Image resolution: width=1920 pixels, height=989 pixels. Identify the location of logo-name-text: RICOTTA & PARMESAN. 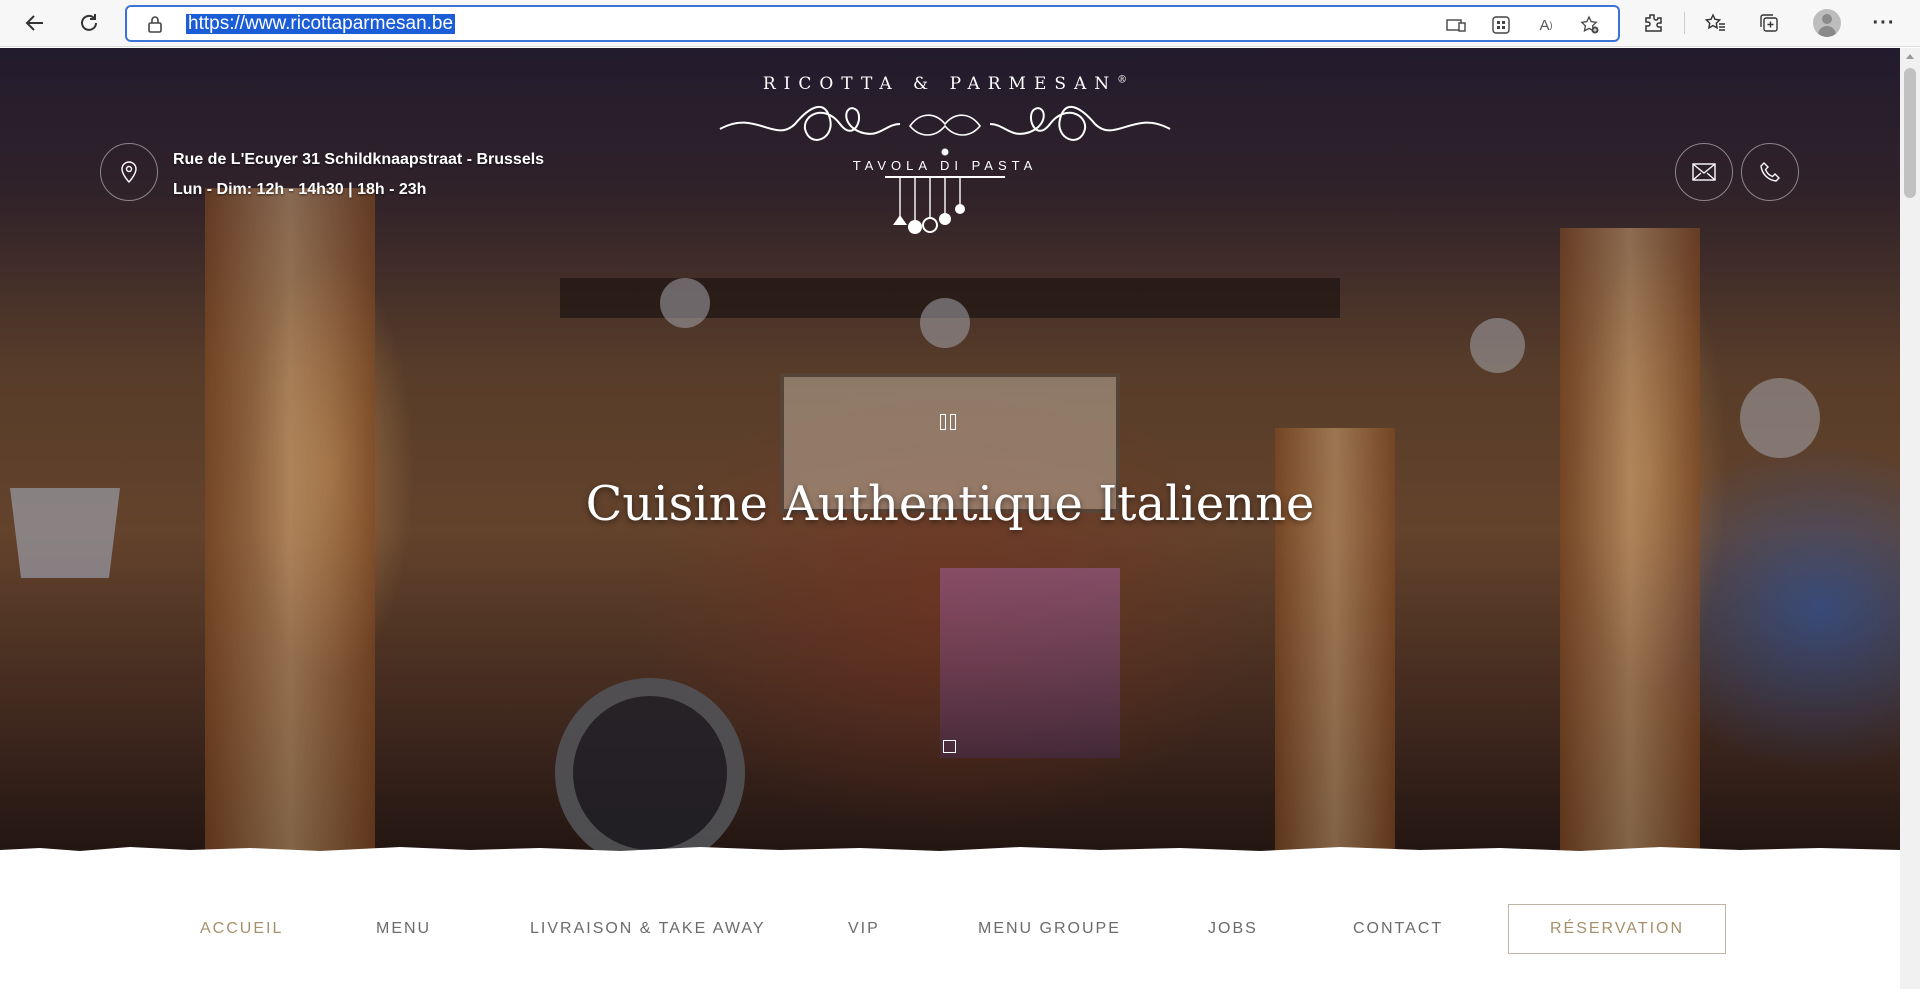
(940, 84).